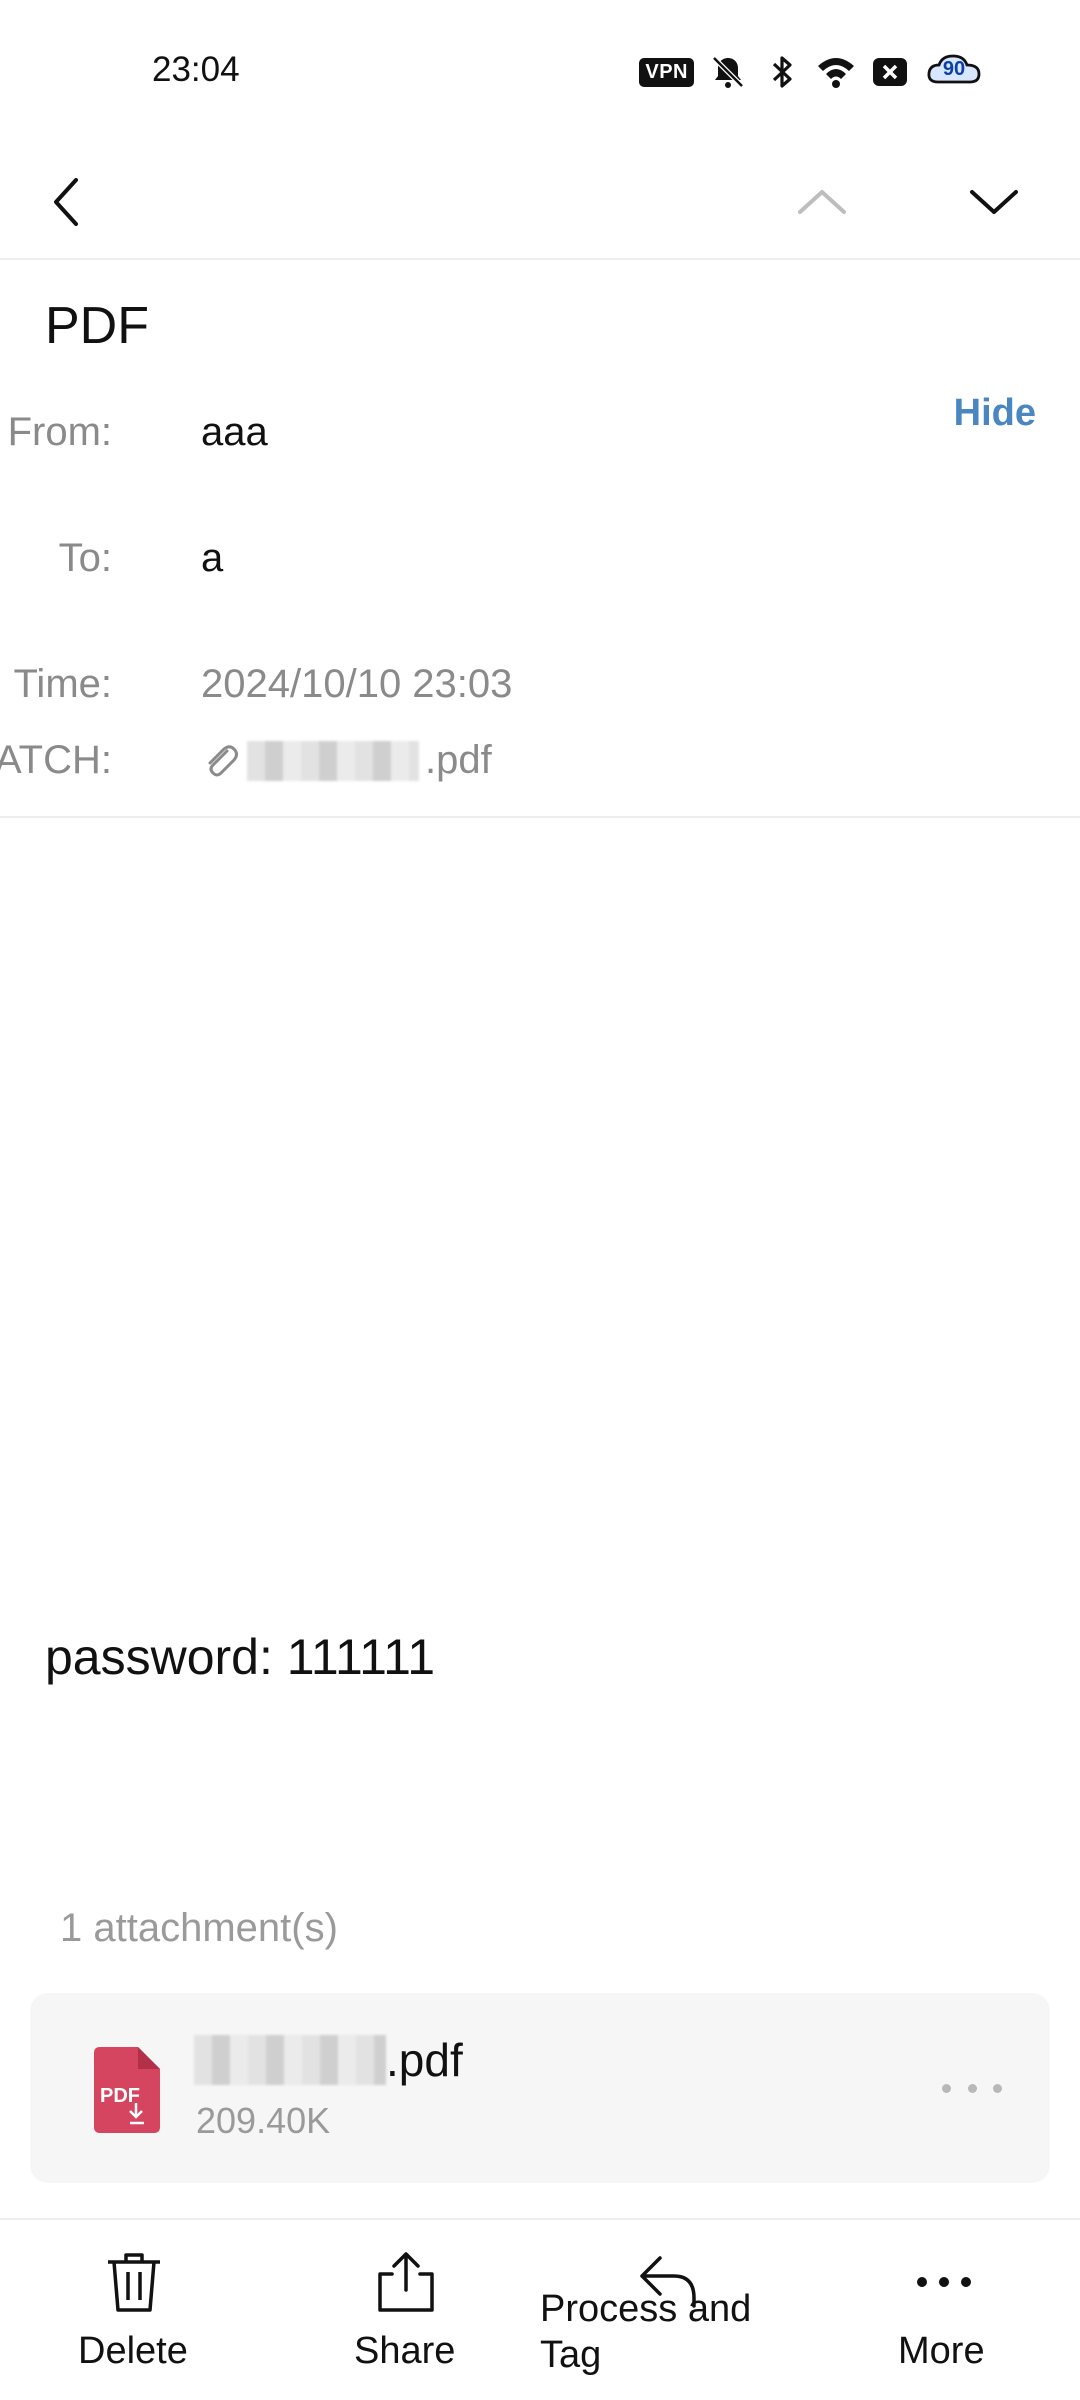 This screenshot has width=1080, height=2400. I want to click on header-divider, so click(540, 817).